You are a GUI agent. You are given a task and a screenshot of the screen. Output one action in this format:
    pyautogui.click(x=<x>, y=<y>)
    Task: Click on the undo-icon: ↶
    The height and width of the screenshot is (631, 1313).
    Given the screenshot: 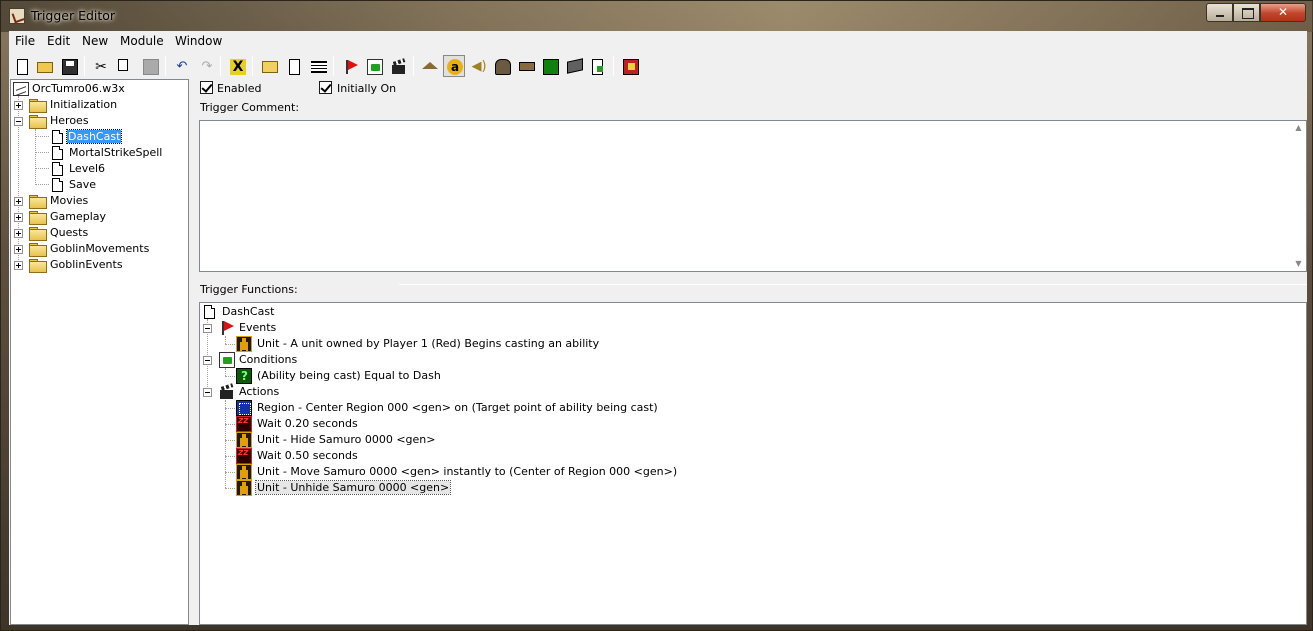 What is the action you would take?
    pyautogui.click(x=181, y=66)
    